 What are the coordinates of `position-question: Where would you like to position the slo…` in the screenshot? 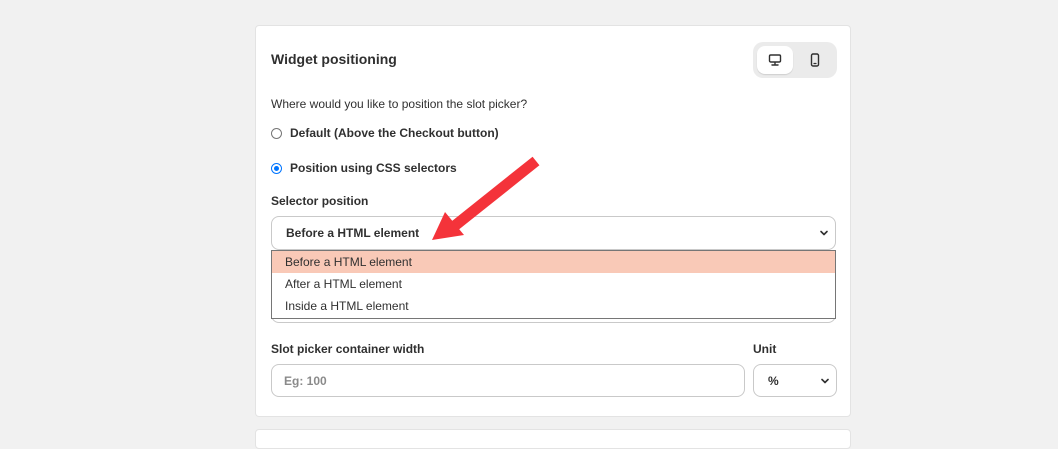 It's located at (399, 104).